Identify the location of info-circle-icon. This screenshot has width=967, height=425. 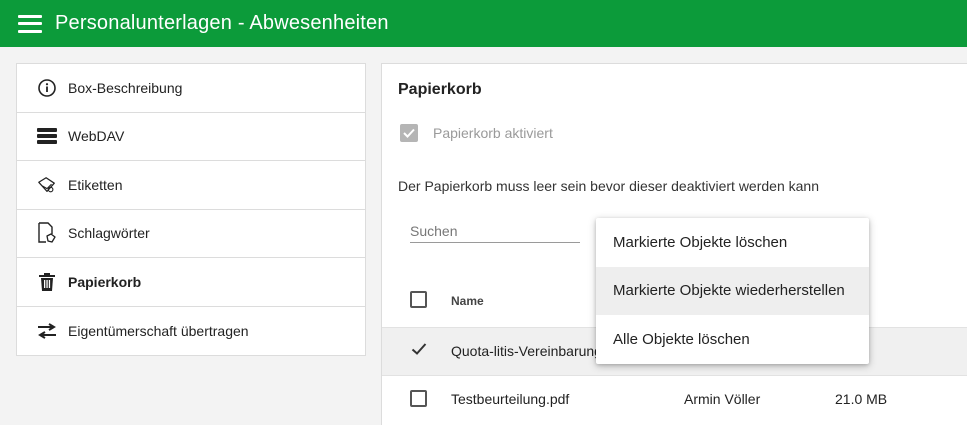
(47, 88).